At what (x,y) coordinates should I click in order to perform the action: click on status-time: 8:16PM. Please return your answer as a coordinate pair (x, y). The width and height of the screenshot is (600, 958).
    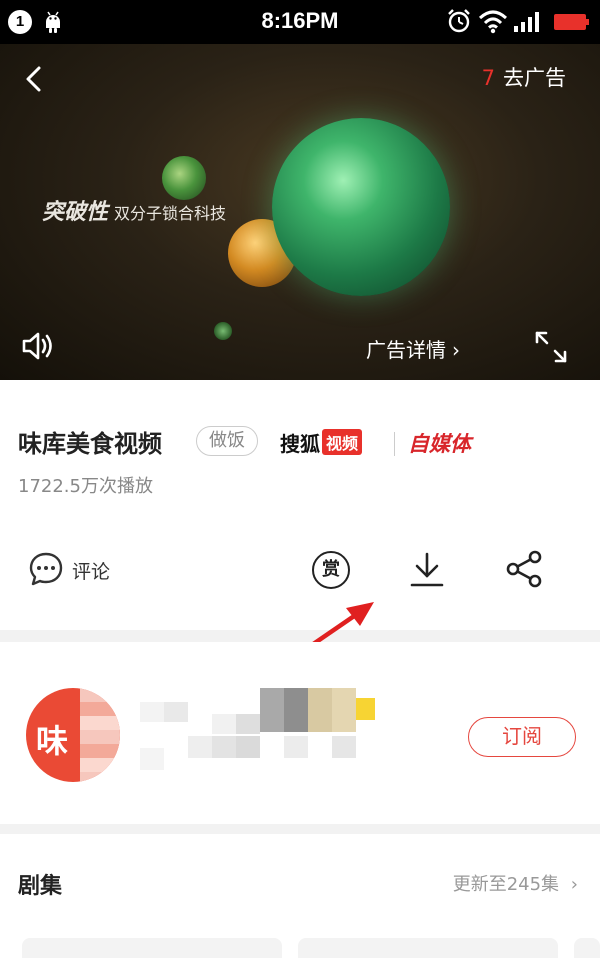
    Looking at the image, I should click on (300, 20).